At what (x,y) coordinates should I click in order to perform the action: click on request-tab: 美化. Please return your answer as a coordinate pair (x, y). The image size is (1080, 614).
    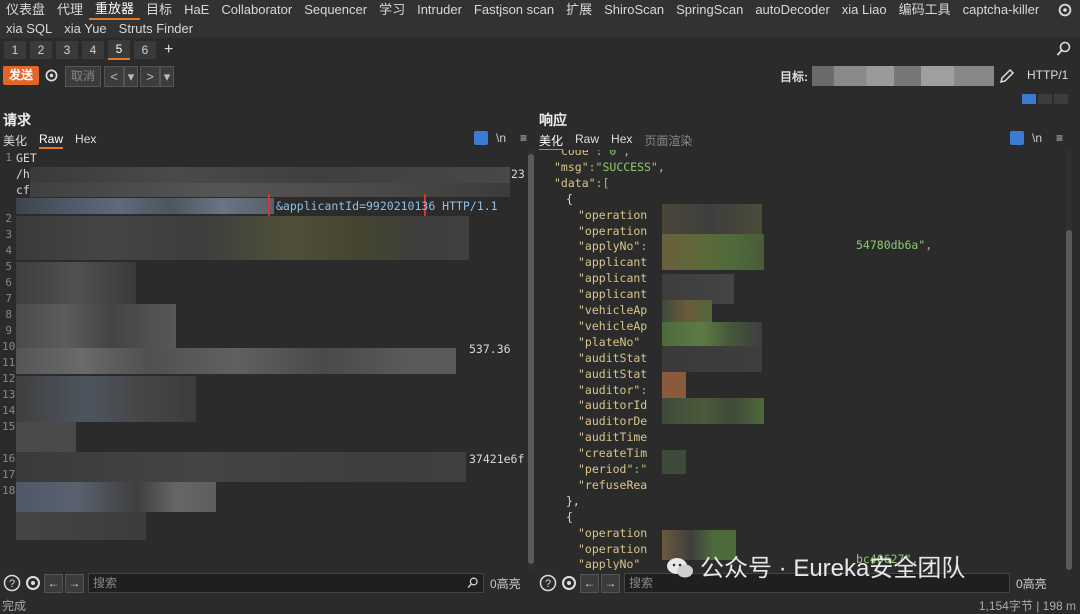
    Looking at the image, I should click on (15, 140).